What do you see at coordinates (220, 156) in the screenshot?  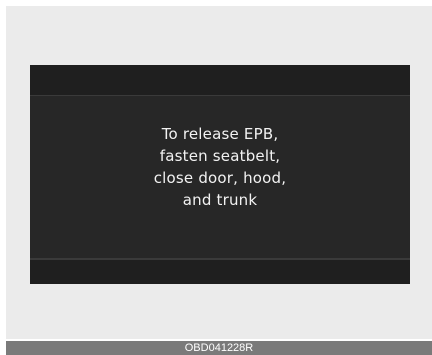 I see `message-line-2: fasten seatbelt,` at bounding box center [220, 156].